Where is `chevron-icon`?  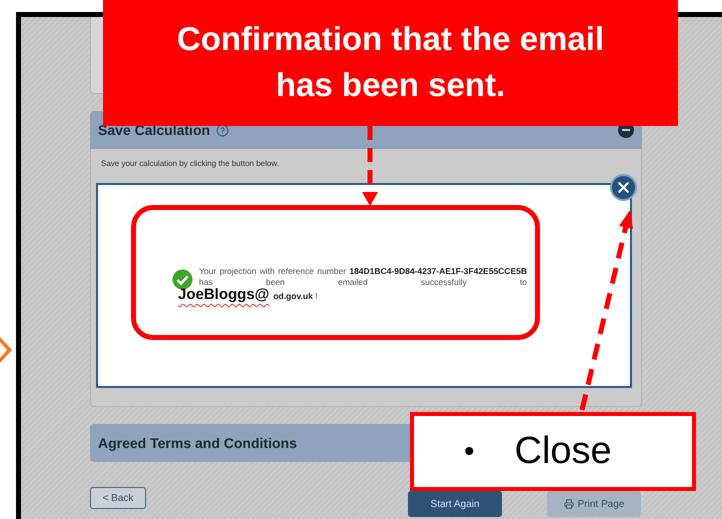 chevron-icon is located at coordinates (6, 350).